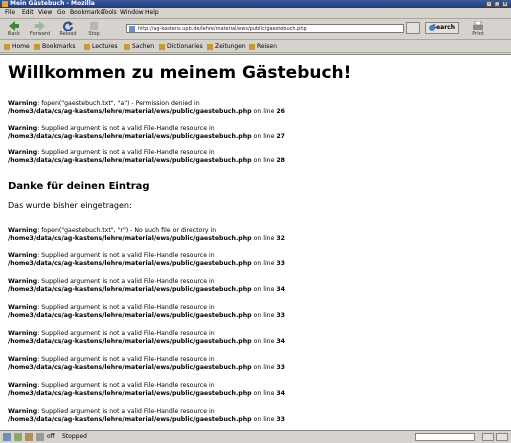  Describe the element at coordinates (40, 26) in the screenshot. I see `forward-arrow-icon` at that location.